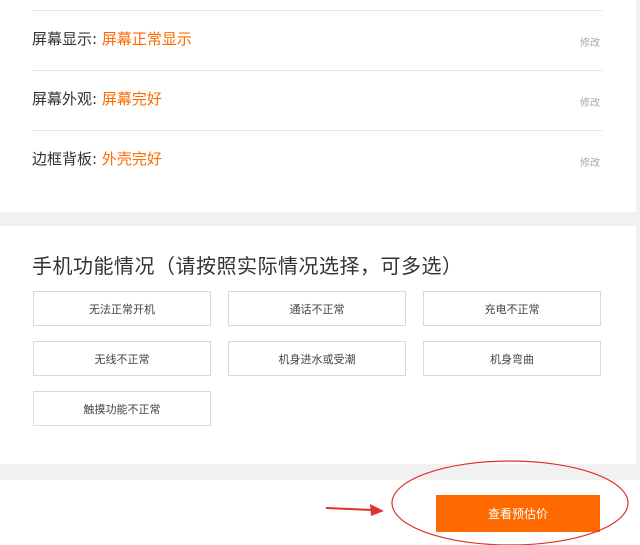  Describe the element at coordinates (320, 512) in the screenshot. I see `footer-bar: 查看预估价` at that location.